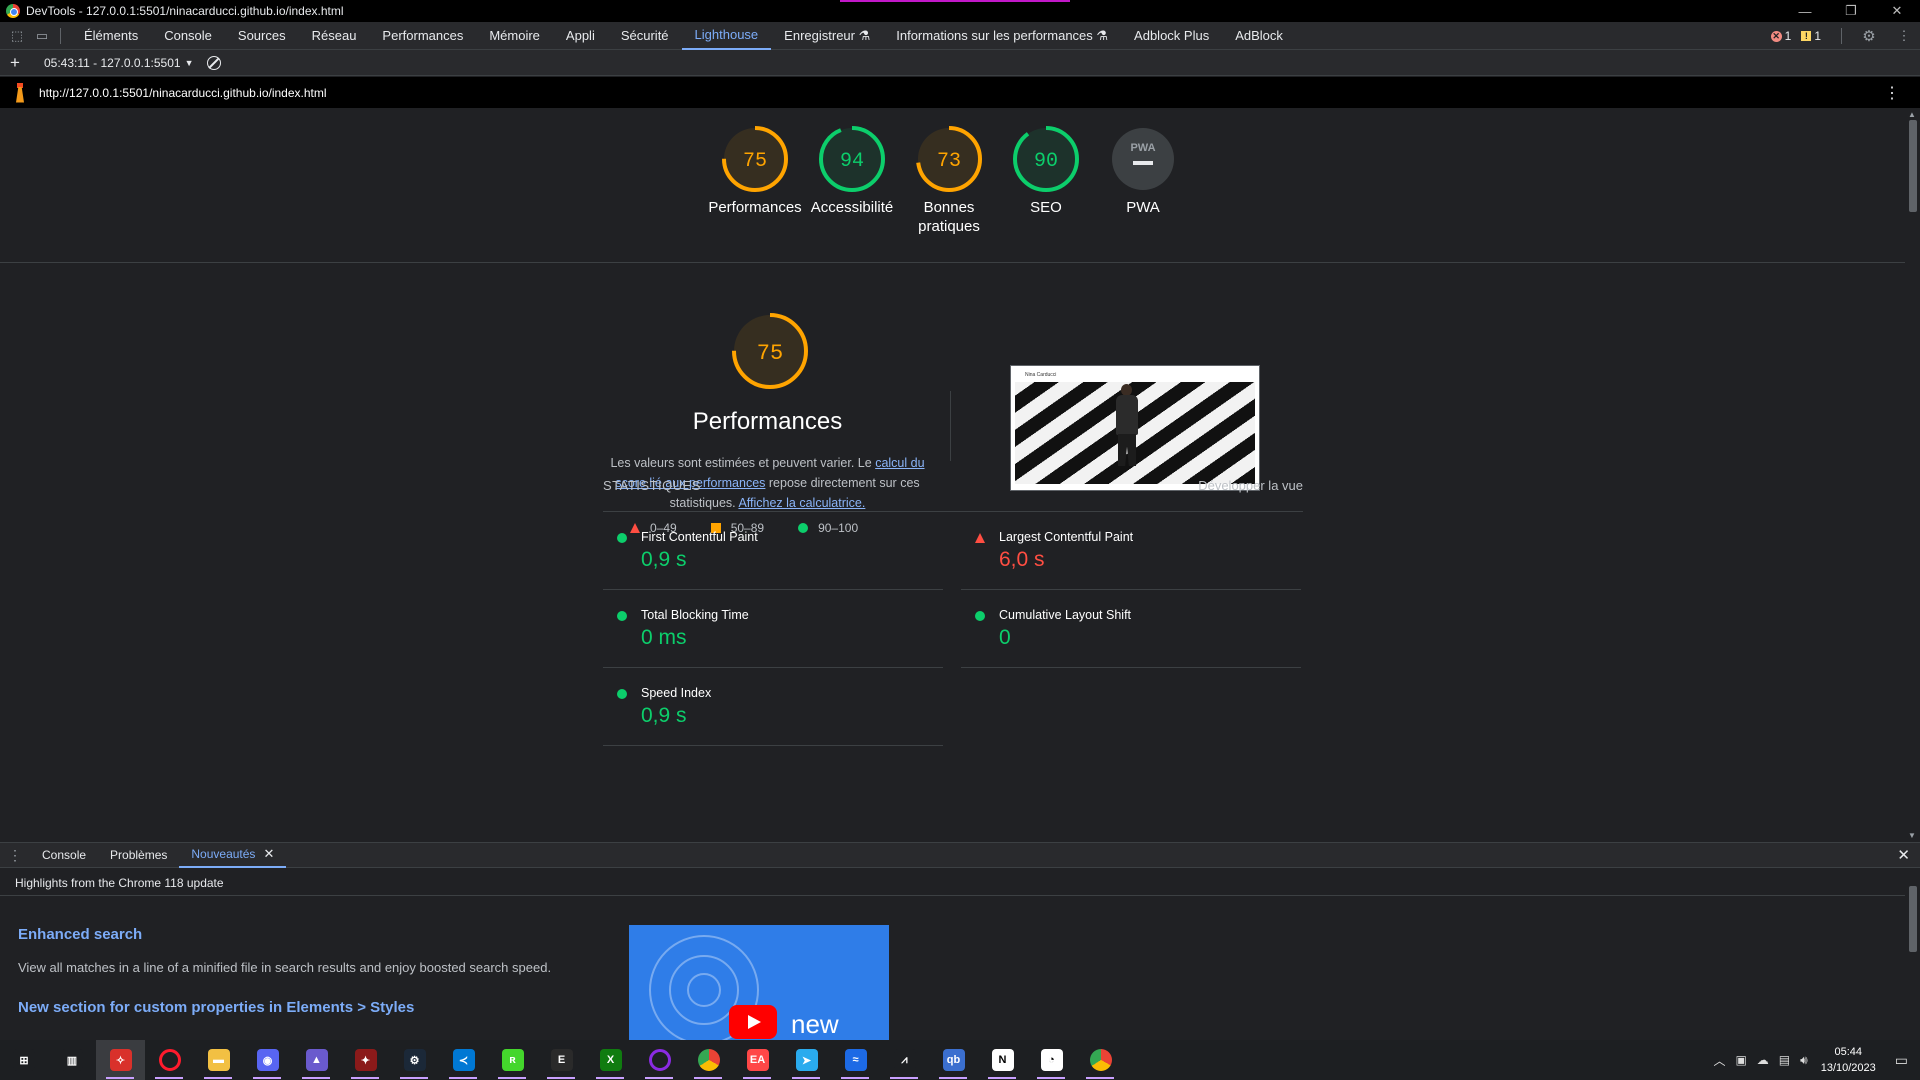 This screenshot has width=1920, height=1080. I want to click on scroll-down-icon: ▼, so click(1912, 835).